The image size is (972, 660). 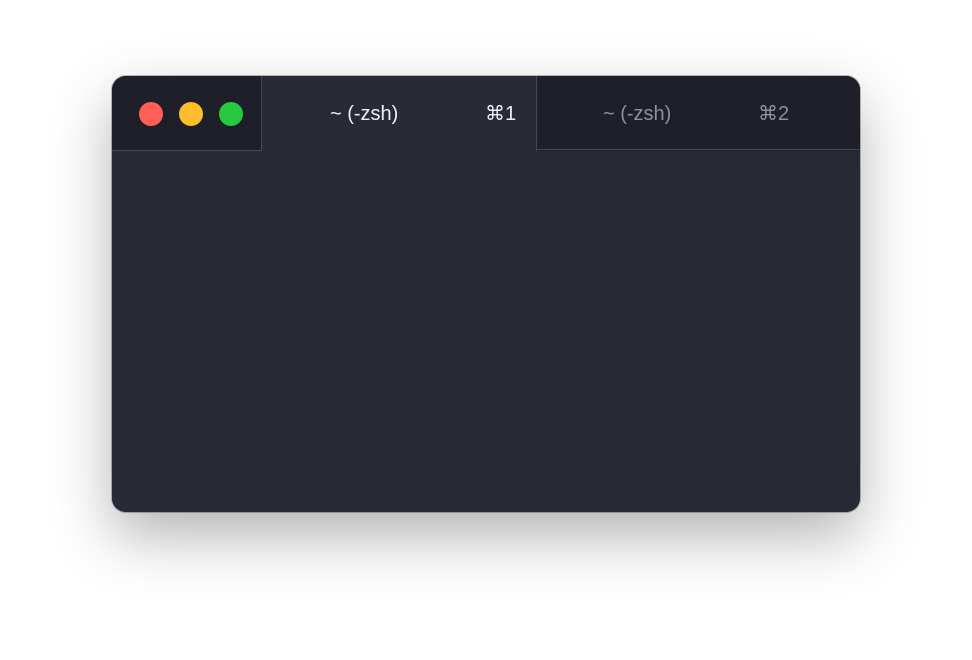 What do you see at coordinates (151, 114) in the screenshot?
I see `close-button` at bounding box center [151, 114].